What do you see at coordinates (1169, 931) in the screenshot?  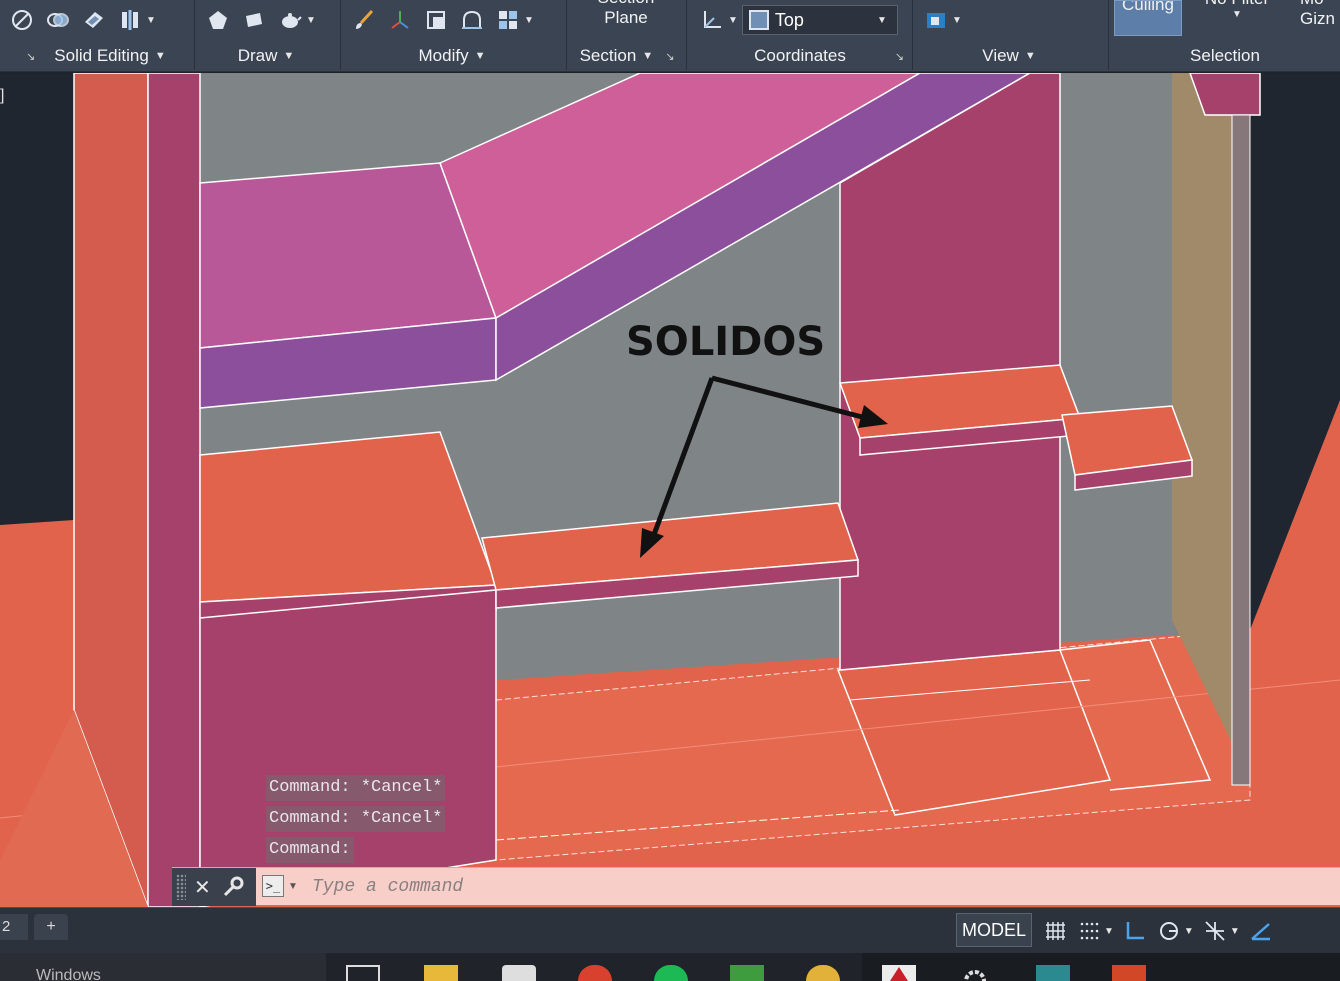 I see `polar-tracking-icon` at bounding box center [1169, 931].